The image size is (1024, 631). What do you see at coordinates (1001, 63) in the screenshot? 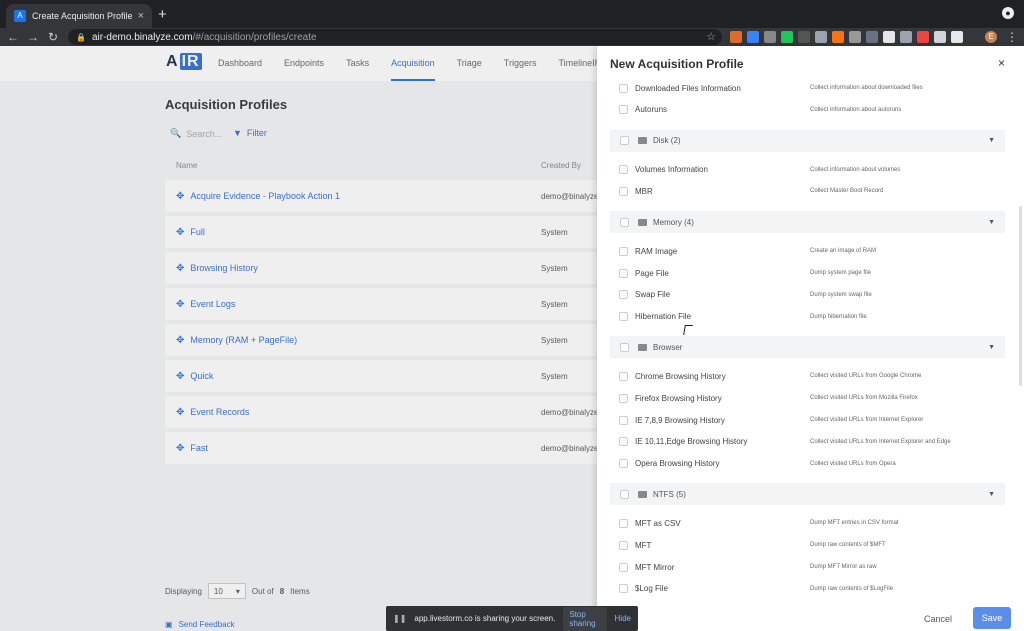
I see `close-icon: ×` at bounding box center [1001, 63].